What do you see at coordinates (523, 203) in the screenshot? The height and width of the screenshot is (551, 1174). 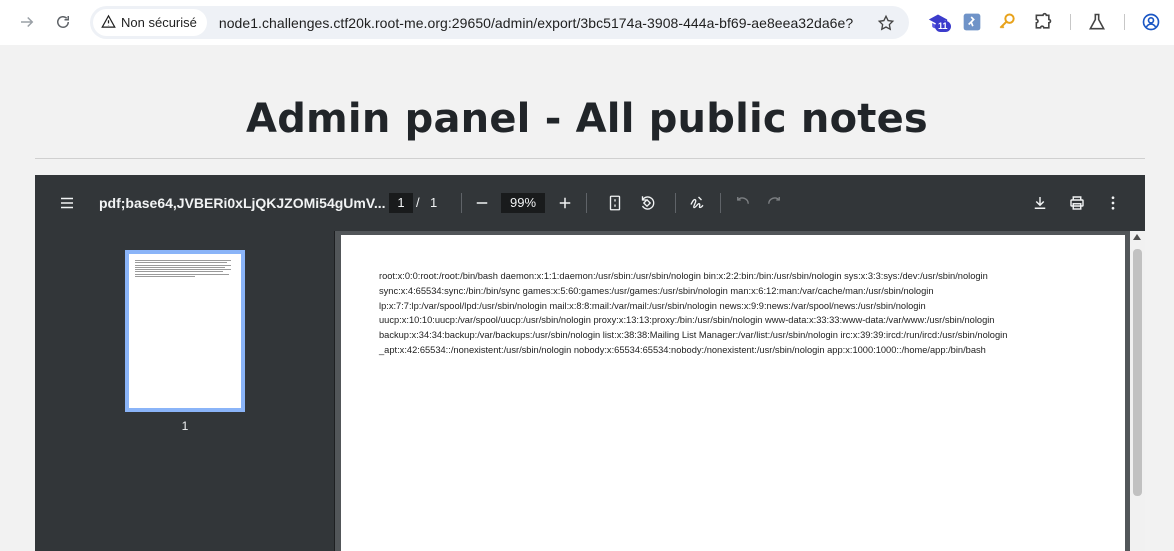 I see `zoom-level-input: 99%` at bounding box center [523, 203].